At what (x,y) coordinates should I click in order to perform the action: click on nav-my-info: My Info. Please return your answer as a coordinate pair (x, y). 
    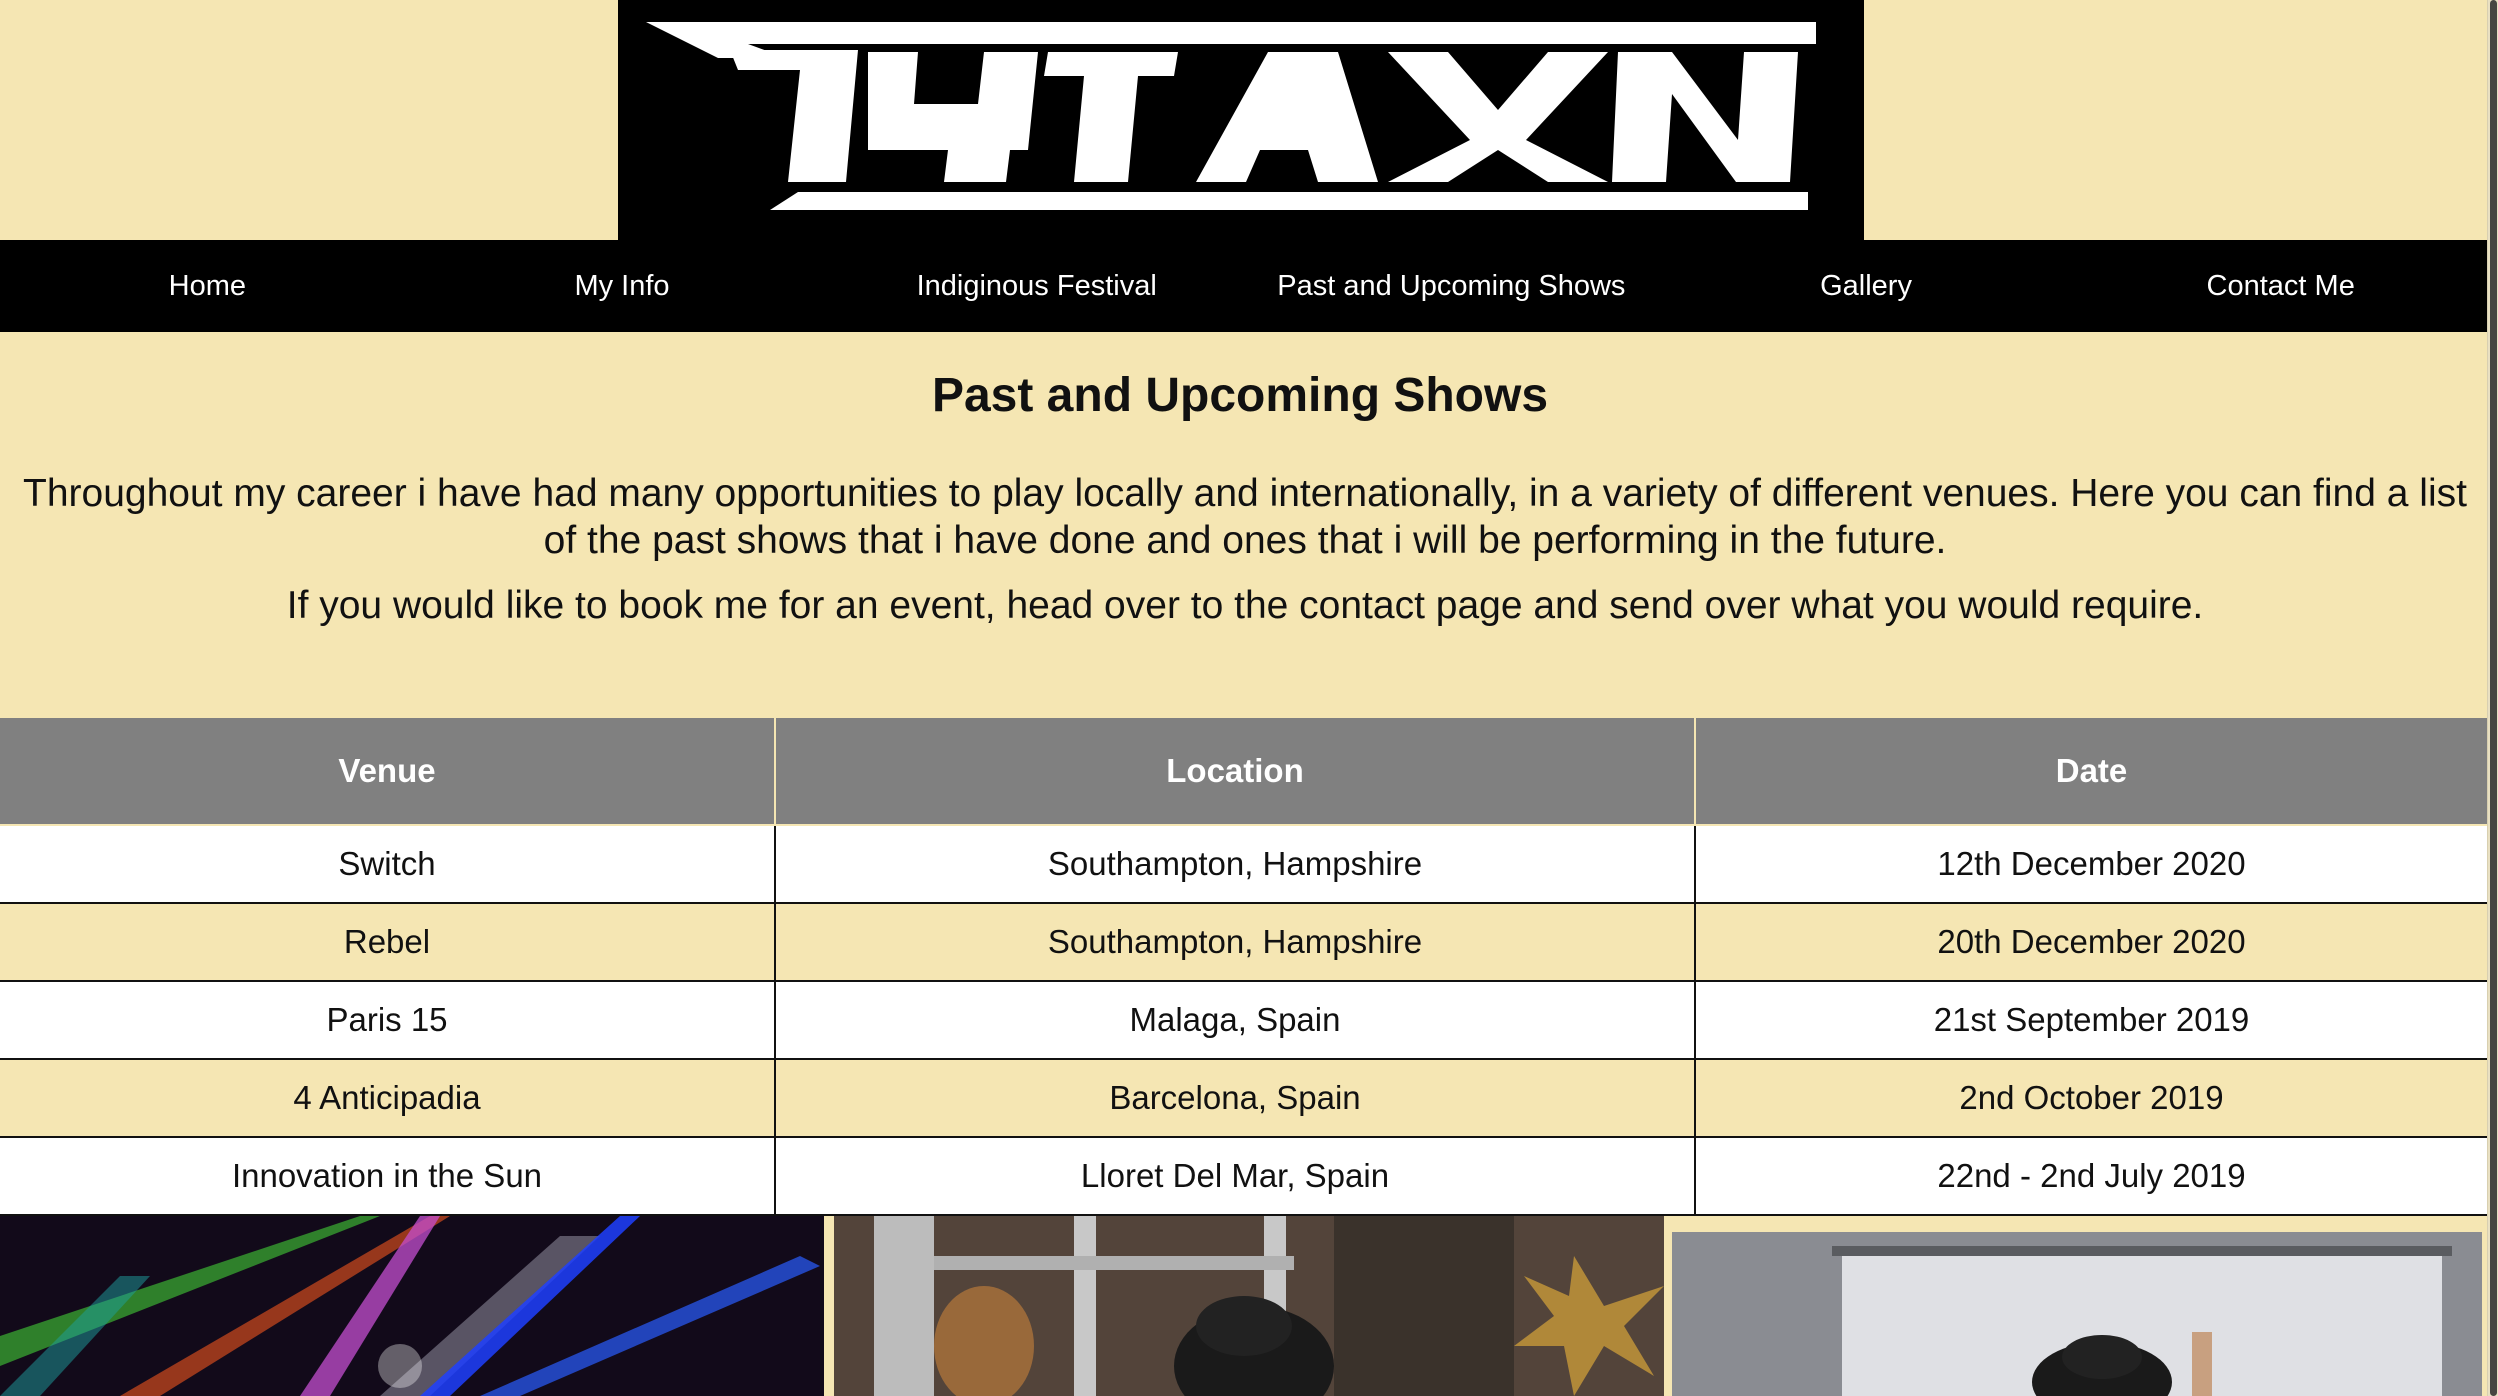
    Looking at the image, I should click on (622, 286).